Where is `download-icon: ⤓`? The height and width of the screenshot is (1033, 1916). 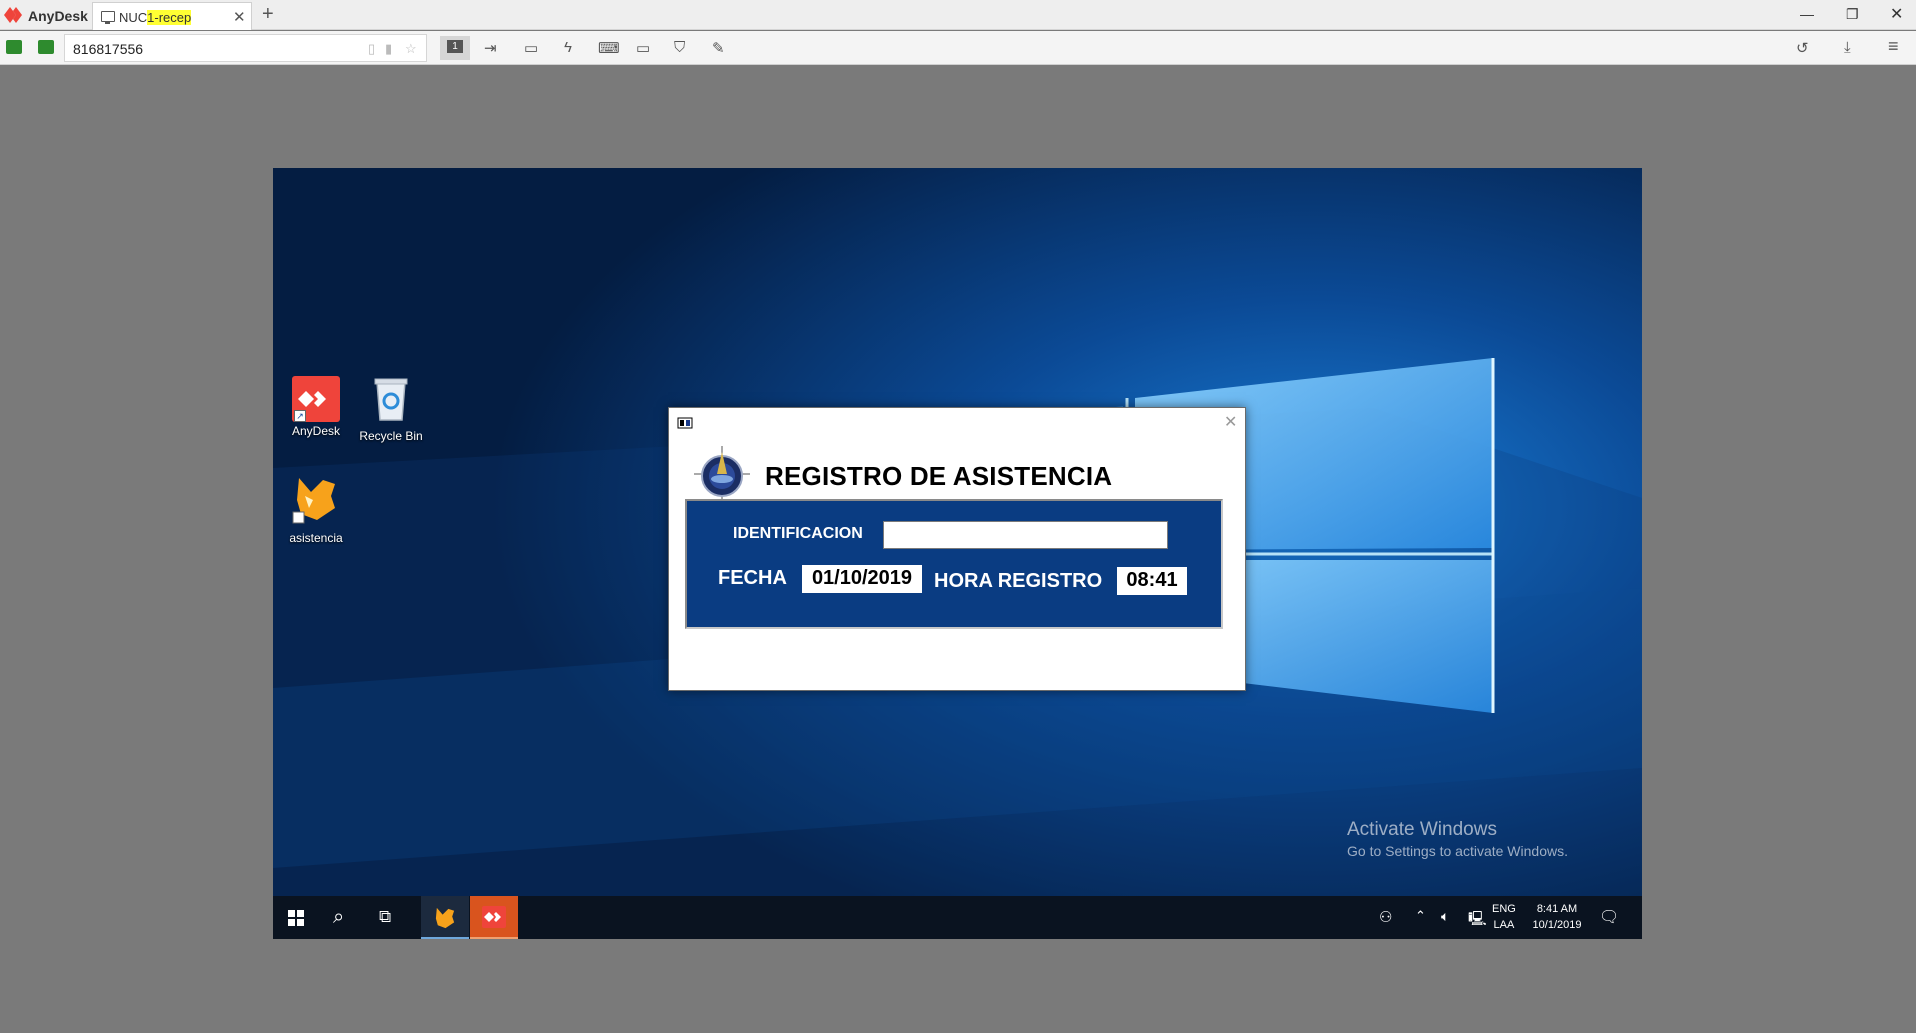
download-icon: ⤓ is located at coordinates (1847, 47).